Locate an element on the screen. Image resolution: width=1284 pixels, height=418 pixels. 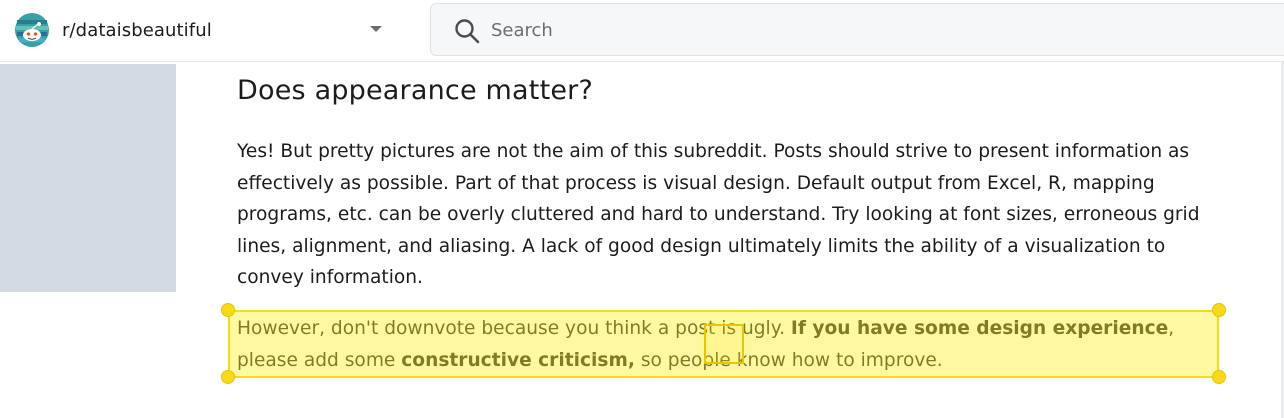
community-name: r/dataisbeautiful is located at coordinates (137, 30).